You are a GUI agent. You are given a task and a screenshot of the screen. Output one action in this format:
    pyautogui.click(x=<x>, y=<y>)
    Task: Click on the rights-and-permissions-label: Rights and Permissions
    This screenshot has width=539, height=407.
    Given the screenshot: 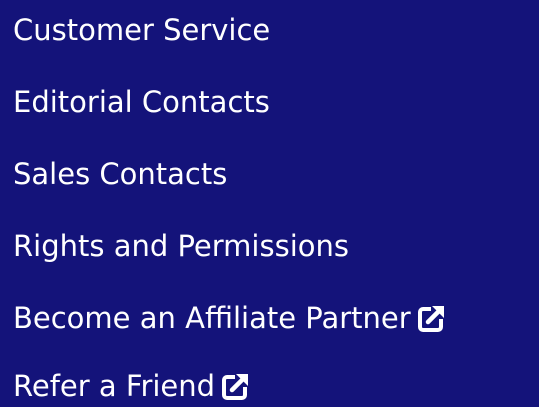 What is the action you would take?
    pyautogui.click(x=181, y=246)
    